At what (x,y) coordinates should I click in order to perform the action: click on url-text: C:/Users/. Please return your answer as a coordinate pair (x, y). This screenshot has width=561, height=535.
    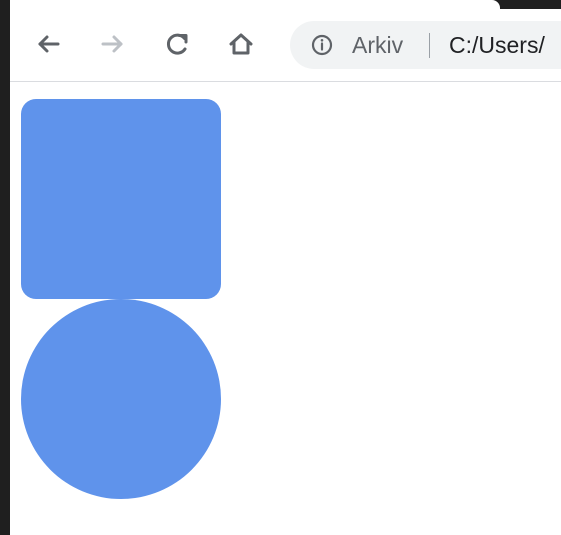
    Looking at the image, I should click on (497, 45).